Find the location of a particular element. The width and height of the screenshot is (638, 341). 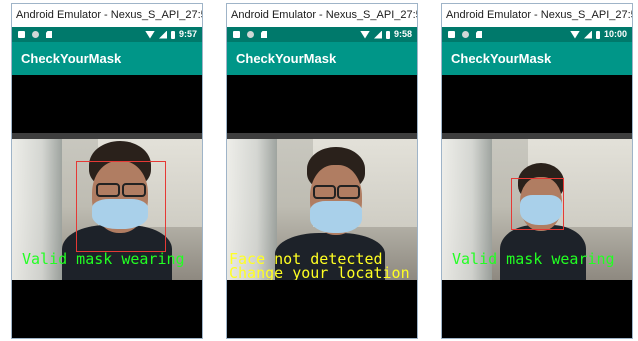

status-bar: 10:00 is located at coordinates (537, 34).